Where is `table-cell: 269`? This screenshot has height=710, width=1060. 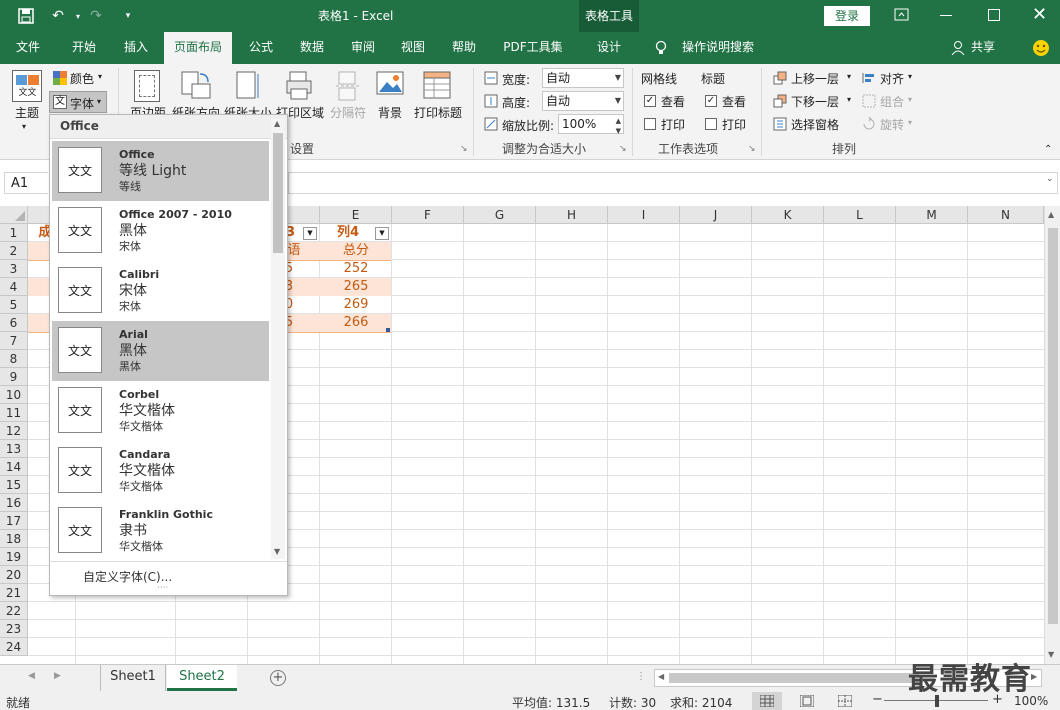
table-cell: 269 is located at coordinates (356, 305).